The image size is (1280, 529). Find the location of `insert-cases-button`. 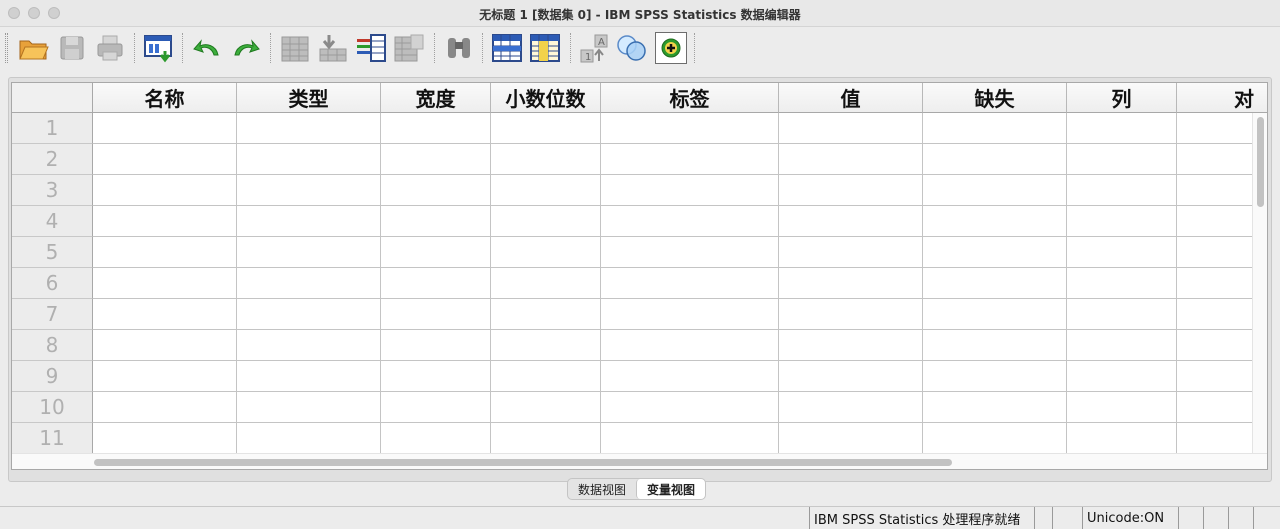

insert-cases-button is located at coordinates (507, 48).